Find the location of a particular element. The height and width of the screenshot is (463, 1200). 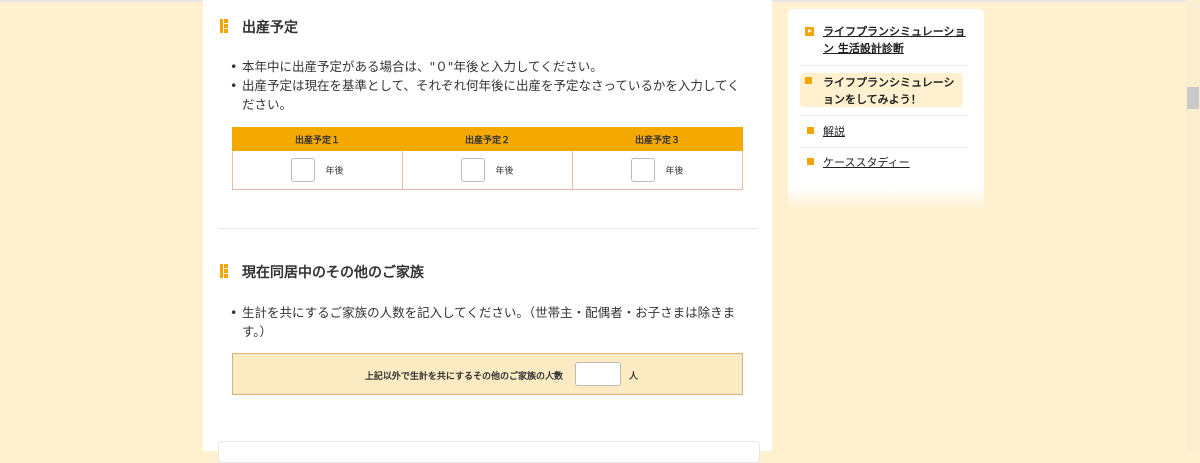

scrollbar is located at coordinates (1193, 225).